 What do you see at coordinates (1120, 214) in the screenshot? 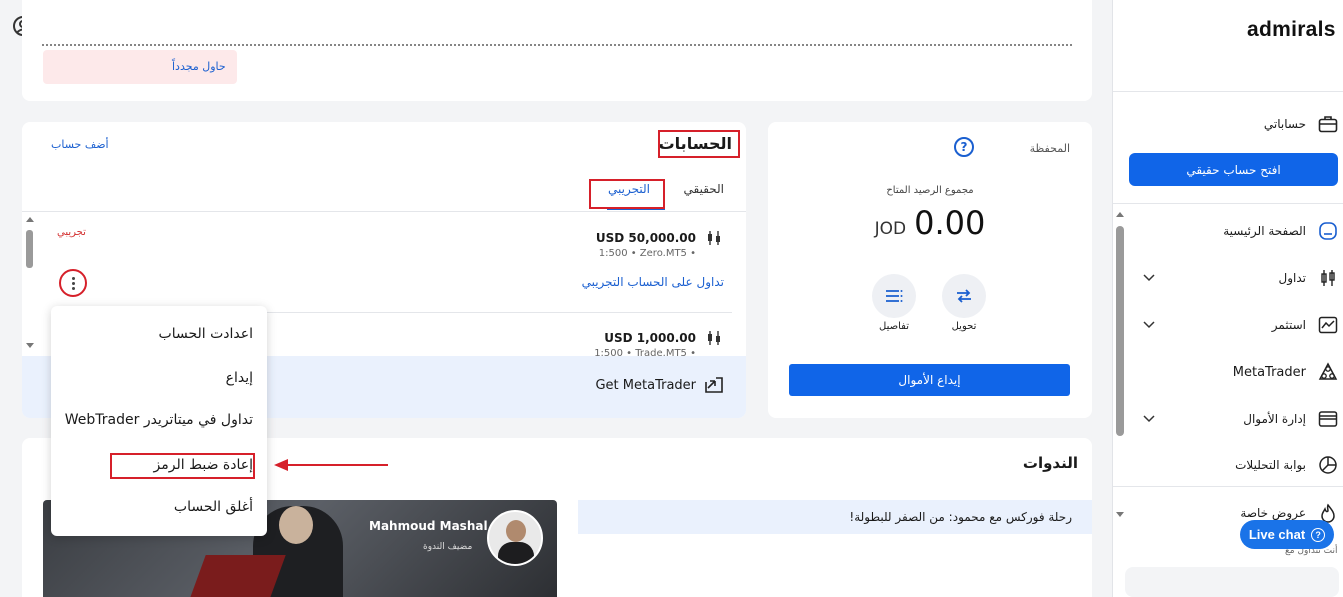
I see `sidebar-scroll-up` at bounding box center [1120, 214].